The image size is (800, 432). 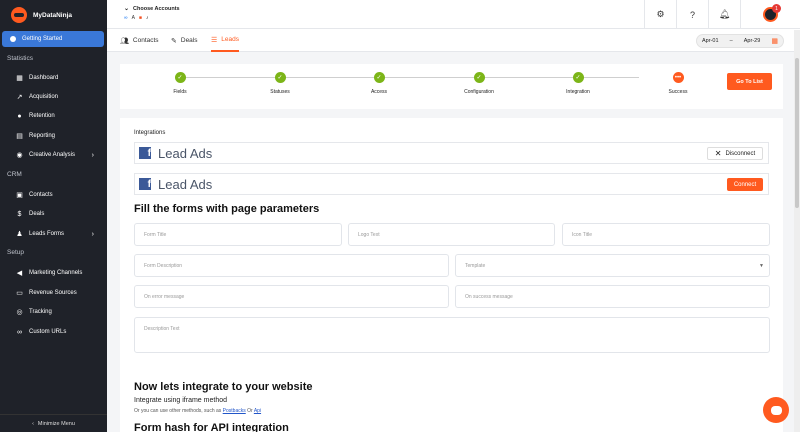 I want to click on sidebar-item-leads-forms: ♟ Leads Forms ›, so click(x=59, y=234).